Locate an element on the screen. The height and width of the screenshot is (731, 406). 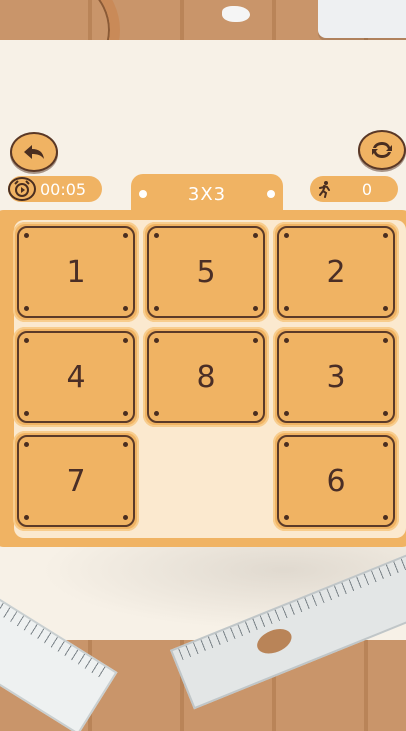
alarm-clock-icon is located at coordinates (22, 189).